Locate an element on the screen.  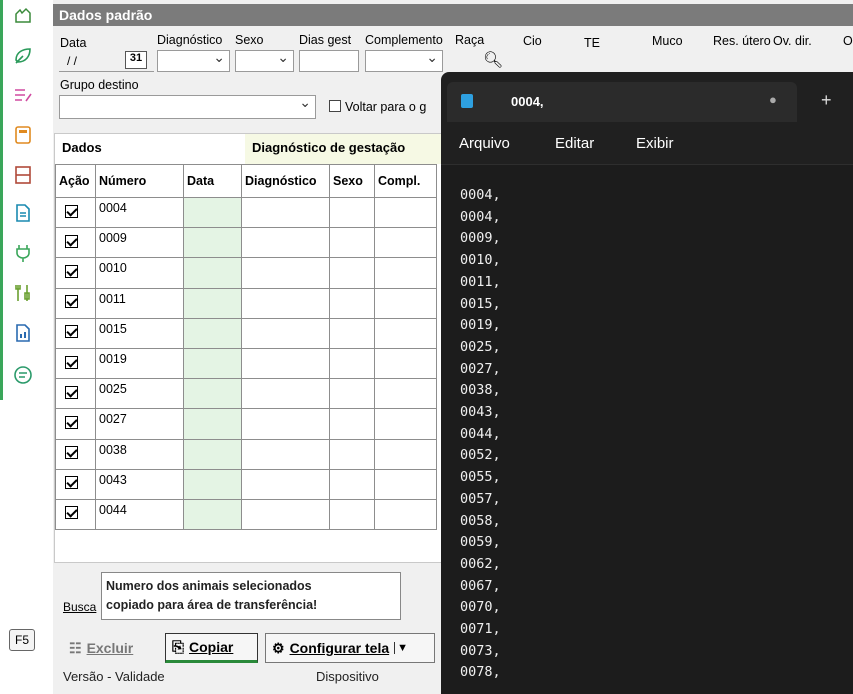
numero-cell: 0044 is located at coordinates (139, 514).